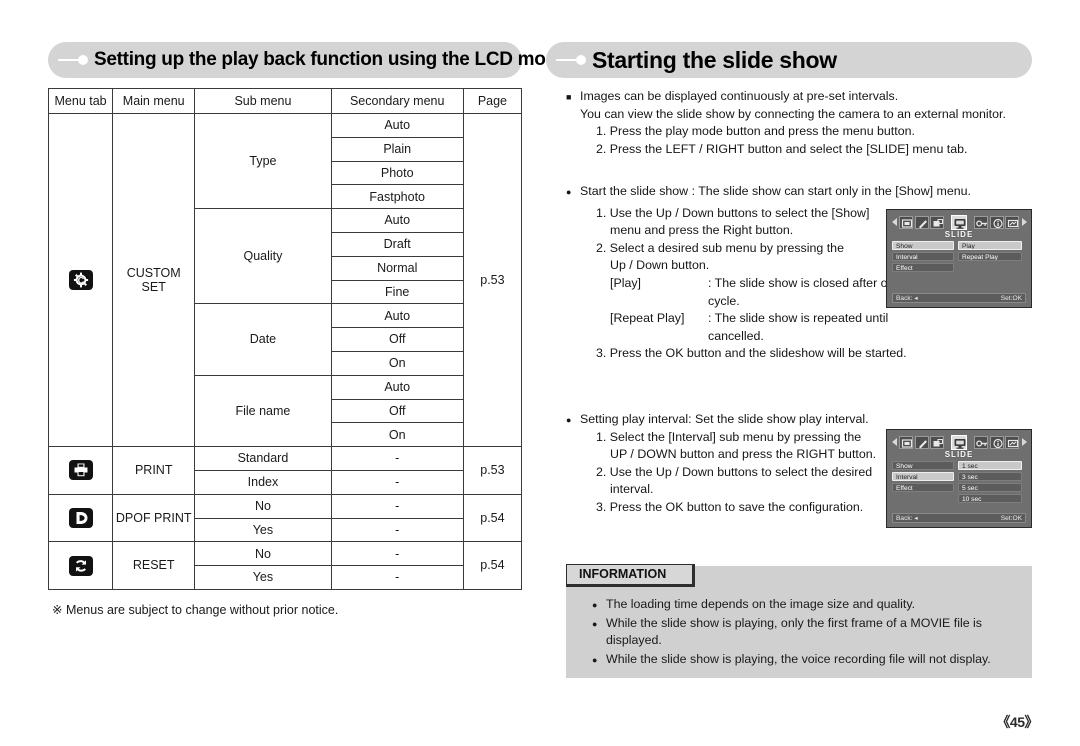  I want to click on lcd-interval-tab-bar, so click(959, 442).